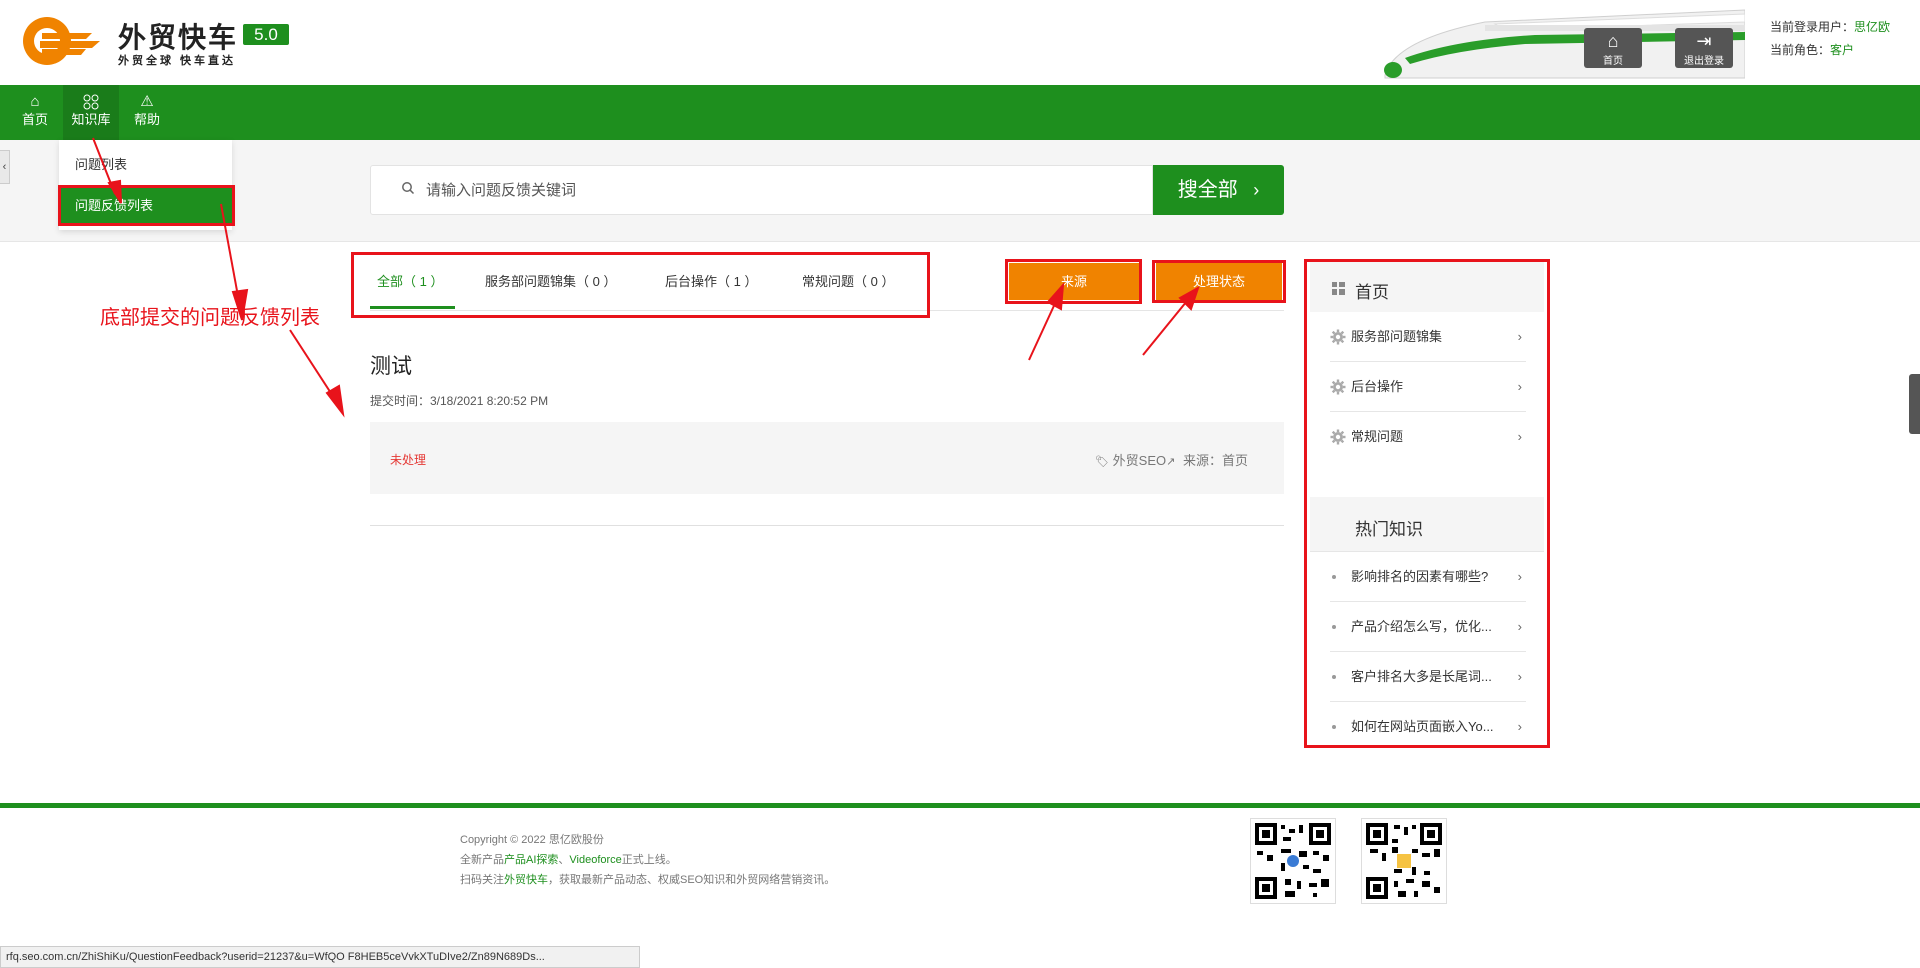 This screenshot has height=968, width=1920. Describe the element at coordinates (408, 188) in the screenshot. I see `search-icon` at that location.